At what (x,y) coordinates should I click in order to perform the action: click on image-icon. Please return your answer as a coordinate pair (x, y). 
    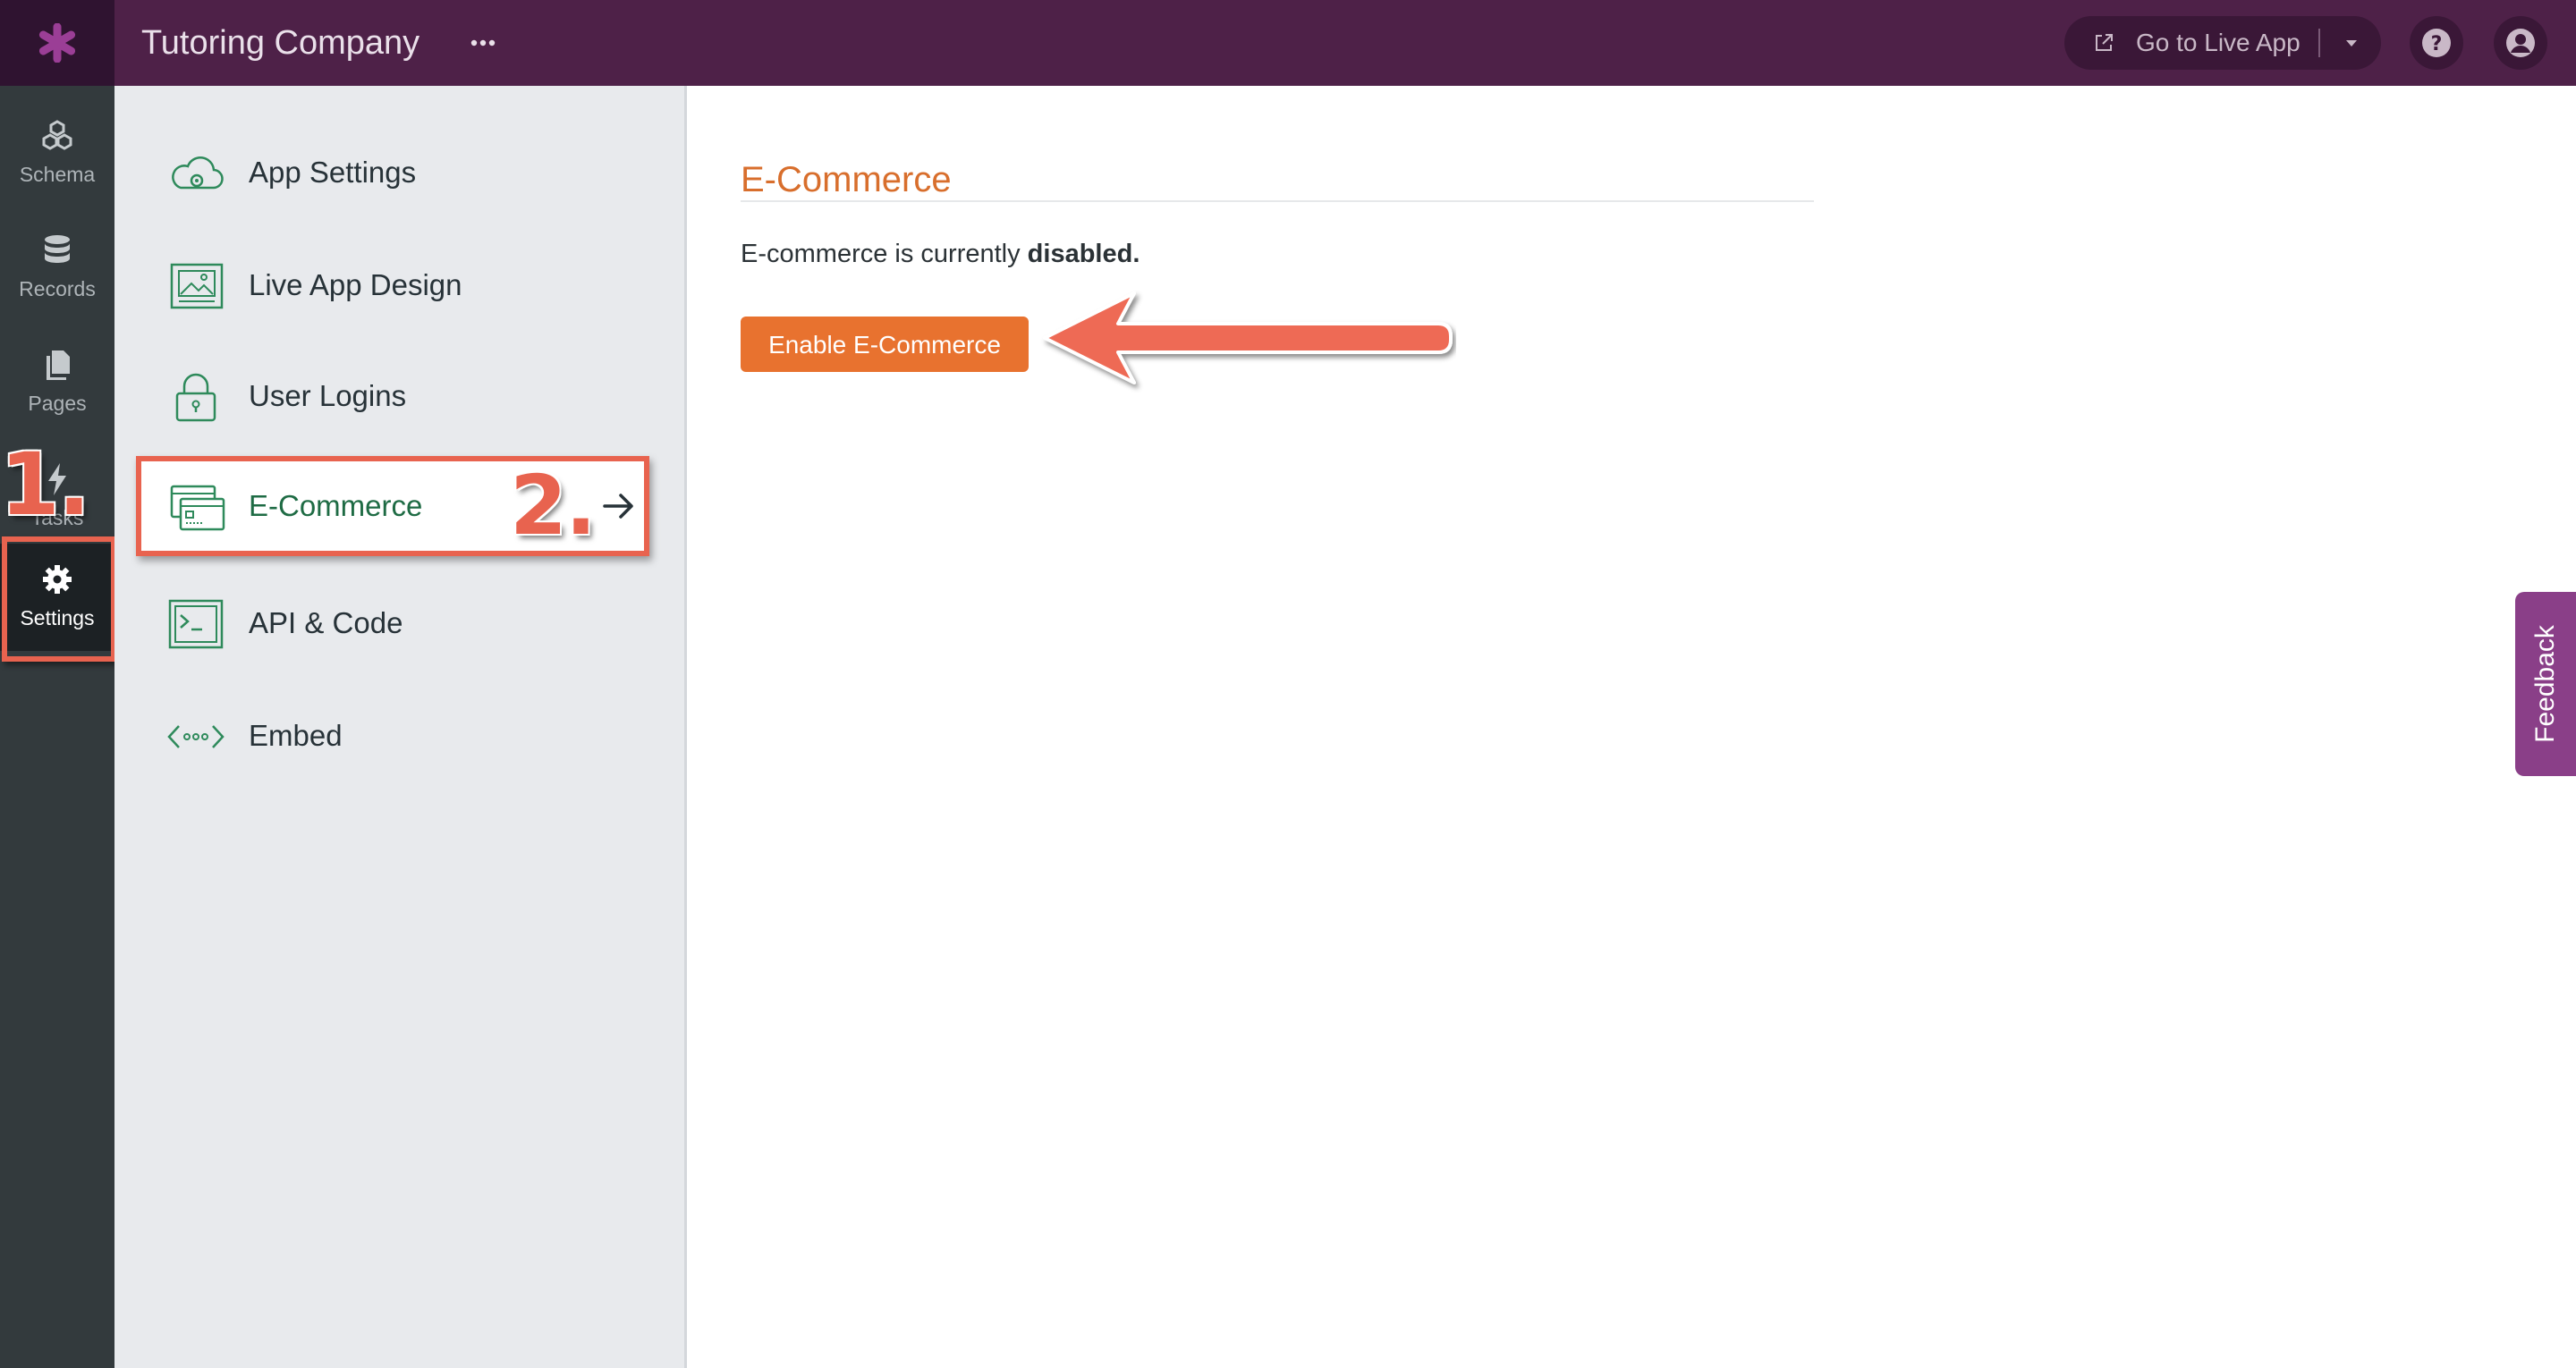
    Looking at the image, I should click on (197, 286).